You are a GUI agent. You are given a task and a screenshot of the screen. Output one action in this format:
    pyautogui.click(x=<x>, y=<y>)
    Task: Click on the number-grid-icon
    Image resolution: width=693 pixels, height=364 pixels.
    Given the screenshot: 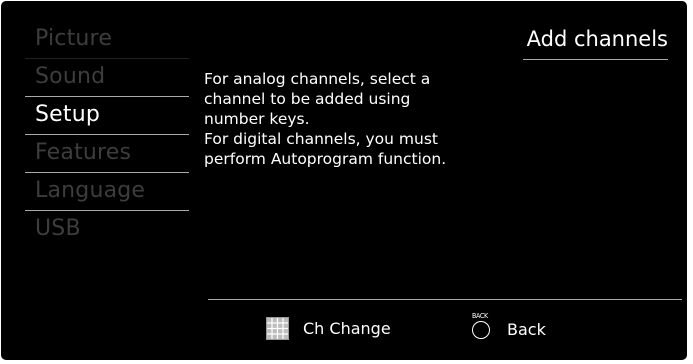 What is the action you would take?
    pyautogui.click(x=277, y=328)
    